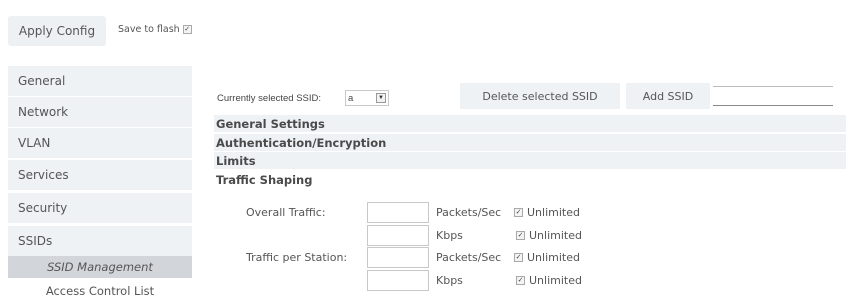 This screenshot has height=303, width=846. Describe the element at coordinates (187, 29) in the screenshot. I see `save-to-flash-checkbox: ✓` at that location.